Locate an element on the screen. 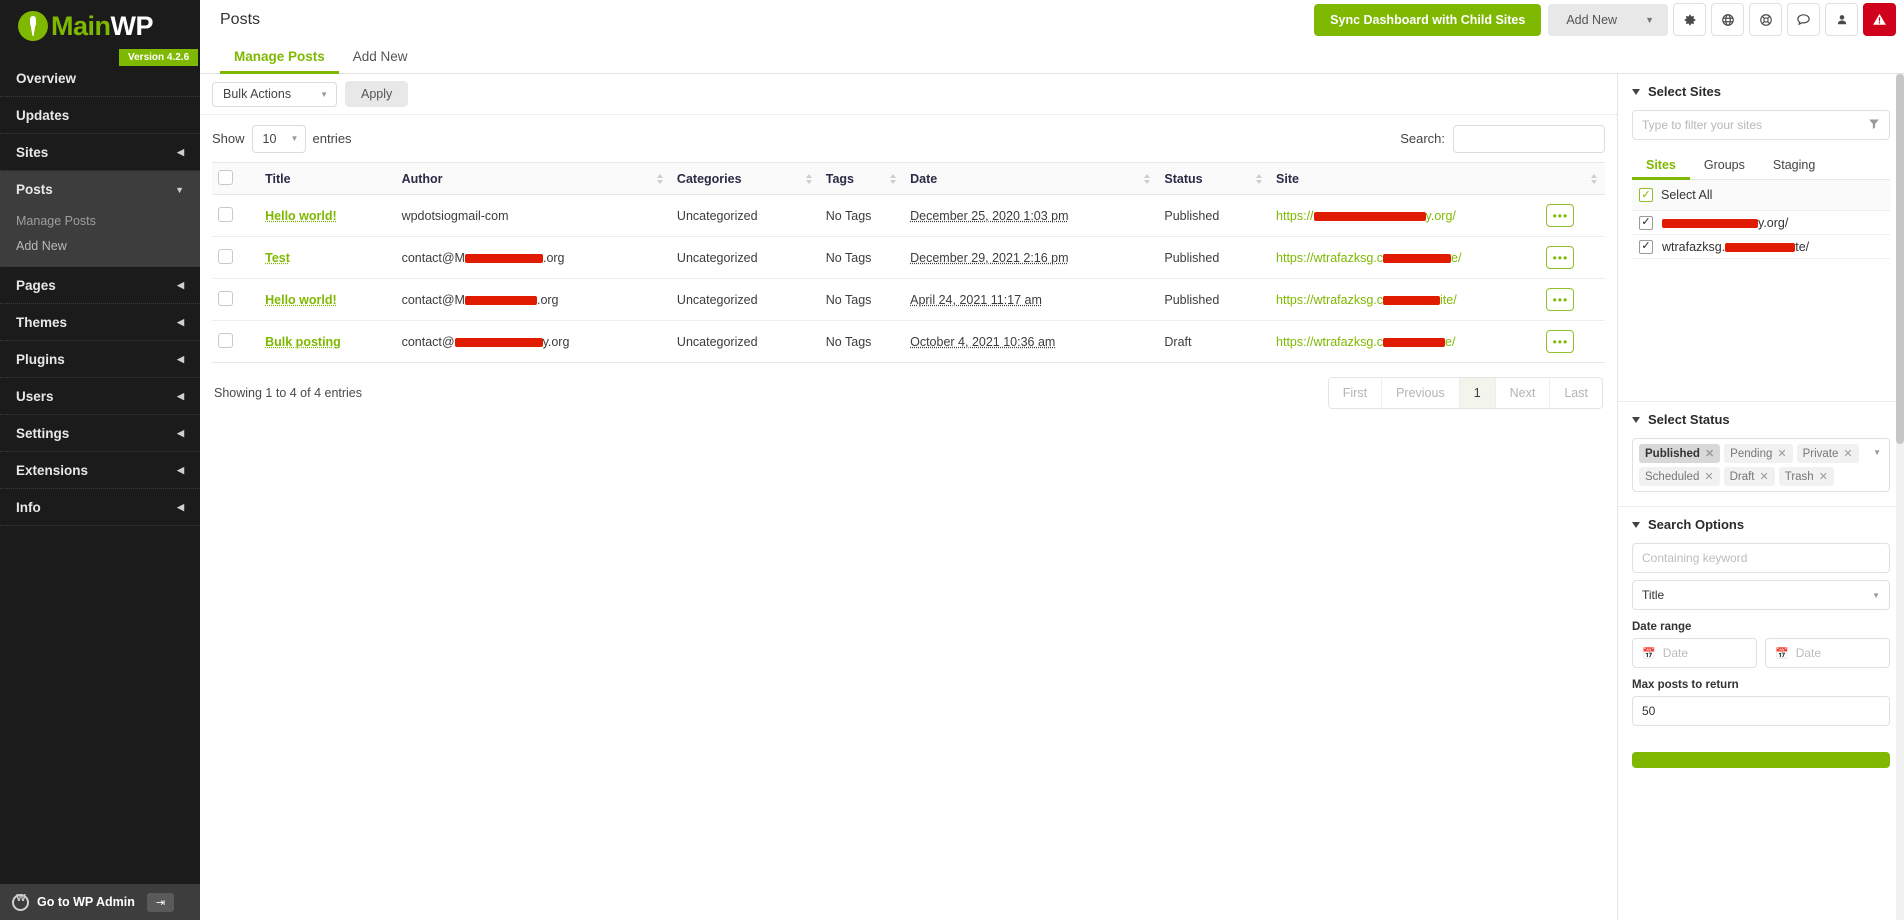 This screenshot has height=920, width=1904. search-input is located at coordinates (1529, 138).